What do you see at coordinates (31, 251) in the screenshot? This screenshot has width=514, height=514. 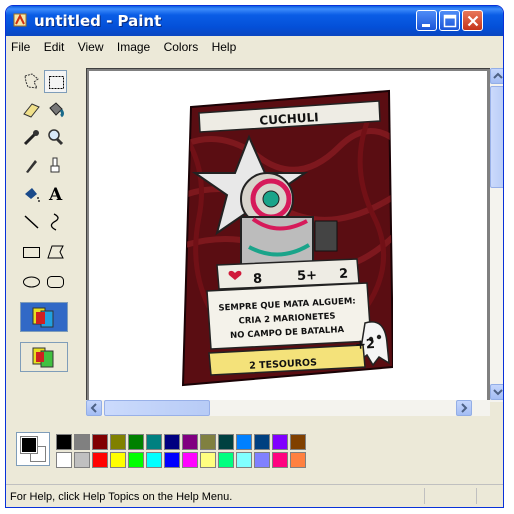 I see `rectangle-icon` at bounding box center [31, 251].